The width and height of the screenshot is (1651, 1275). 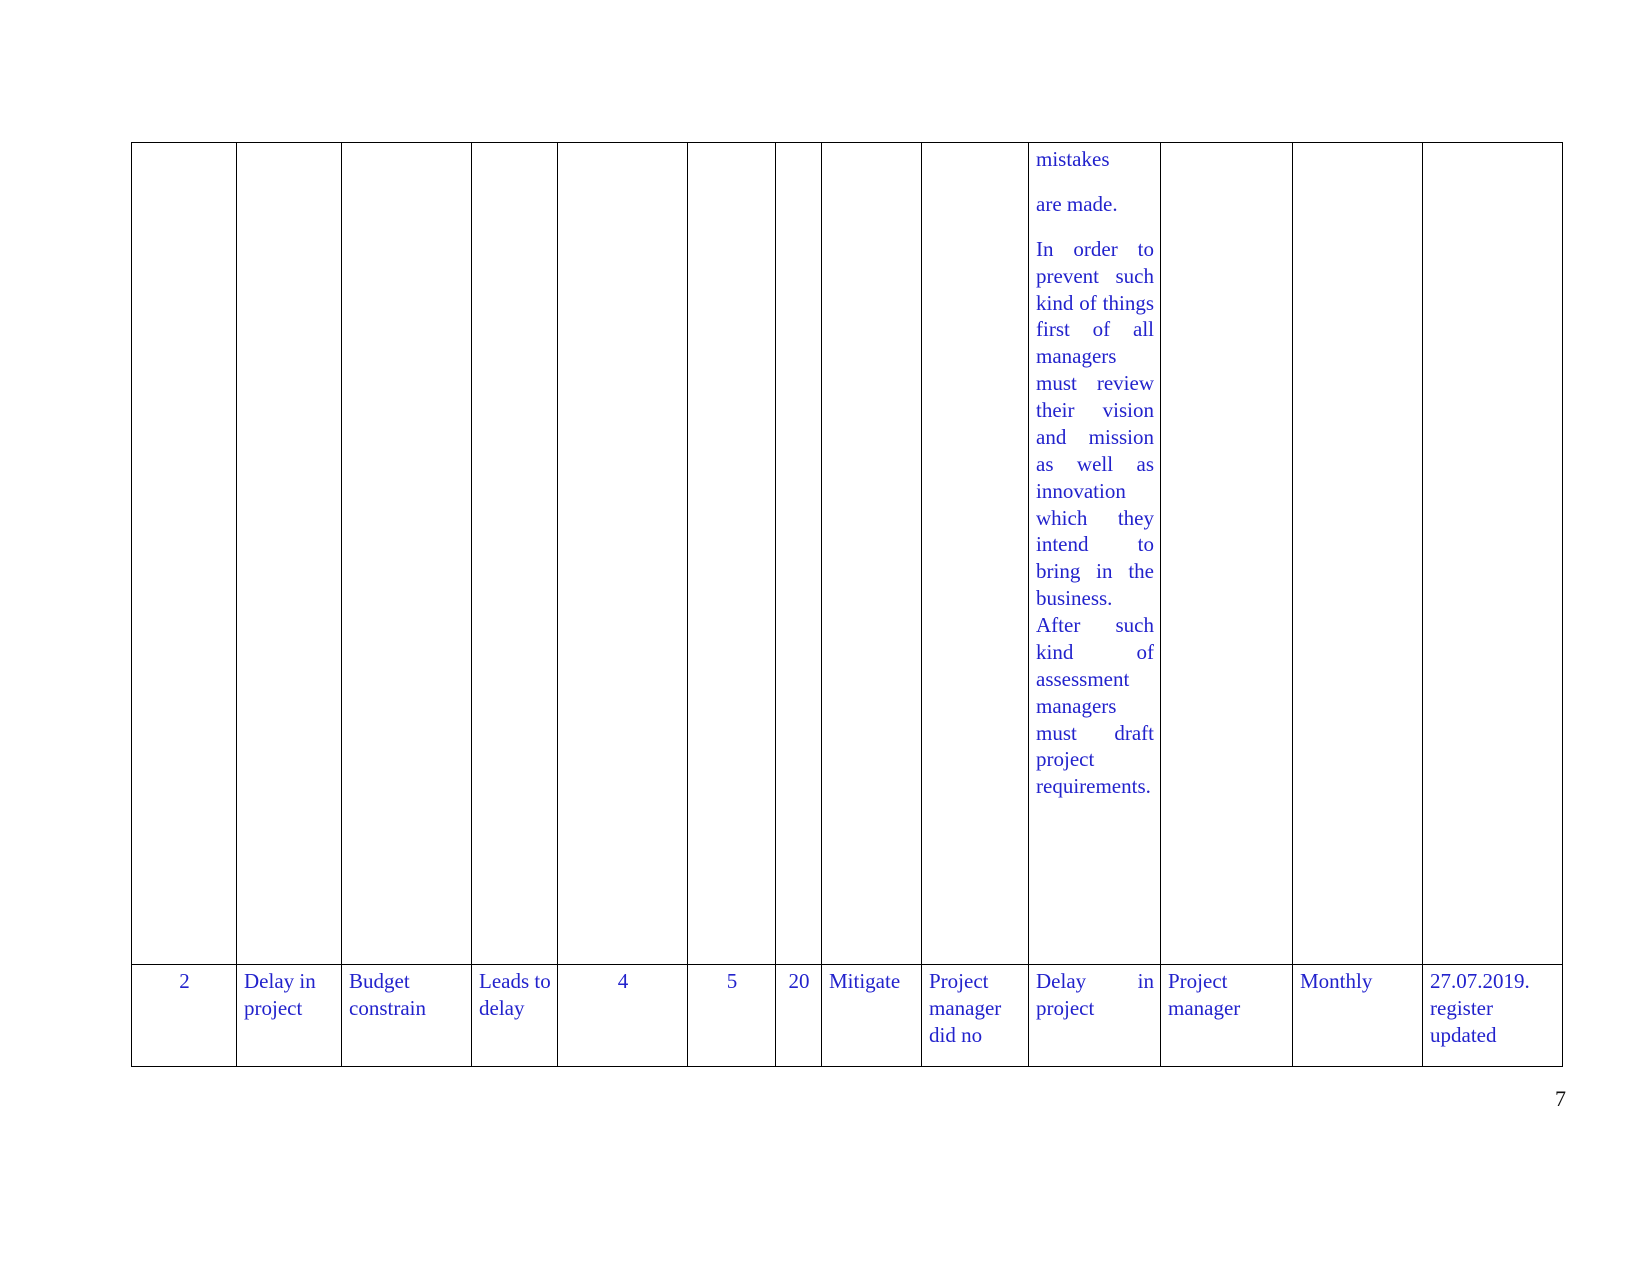 I want to click on cell-owner-action: Project manager did no, so click(x=975, y=1015).